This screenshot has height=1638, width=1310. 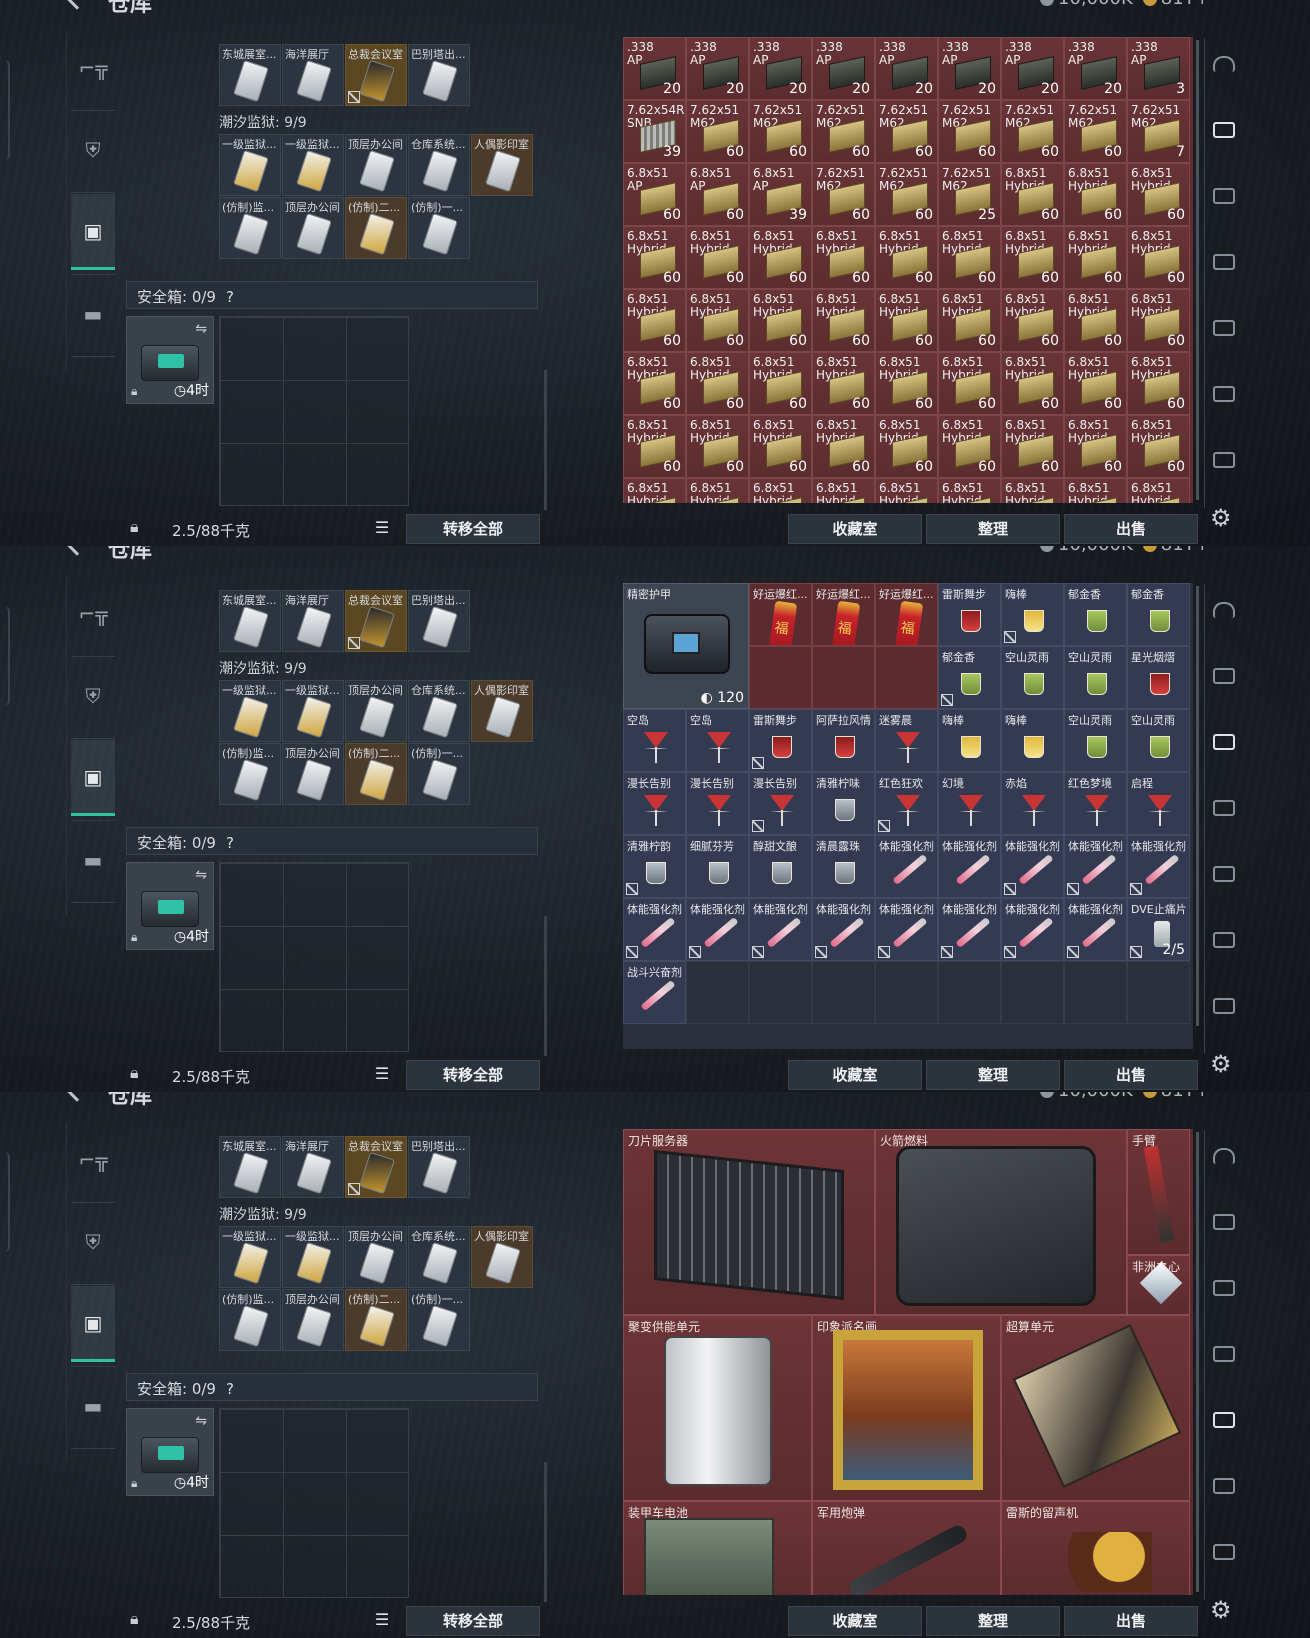 What do you see at coordinates (780, 677) in the screenshot?
I see `item-continuation` at bounding box center [780, 677].